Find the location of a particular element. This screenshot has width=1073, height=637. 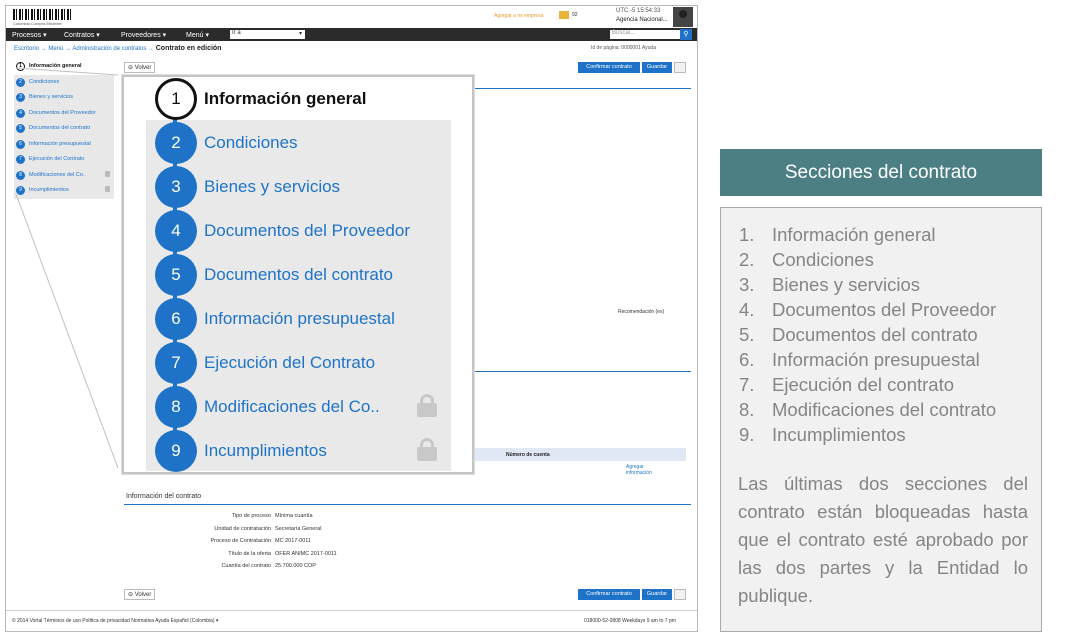

step-label: Modificaciones del Co.. is located at coordinates (292, 406).